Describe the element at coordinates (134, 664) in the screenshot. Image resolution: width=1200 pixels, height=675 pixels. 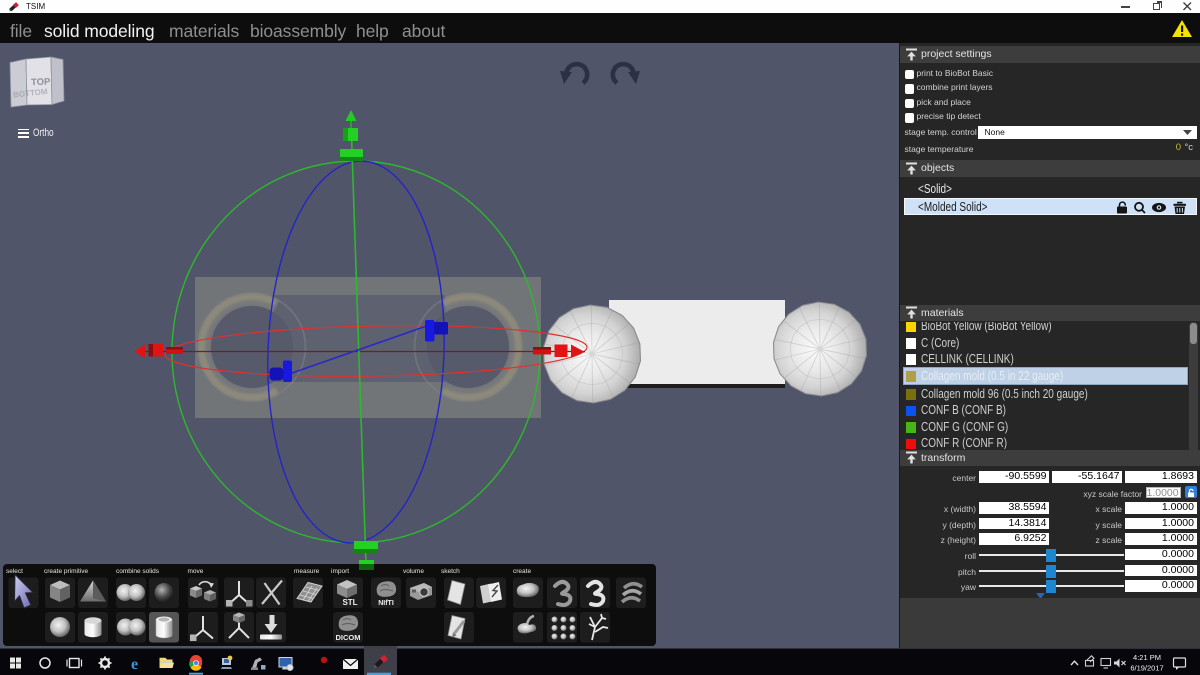
I see `svg-text: e` at that location.